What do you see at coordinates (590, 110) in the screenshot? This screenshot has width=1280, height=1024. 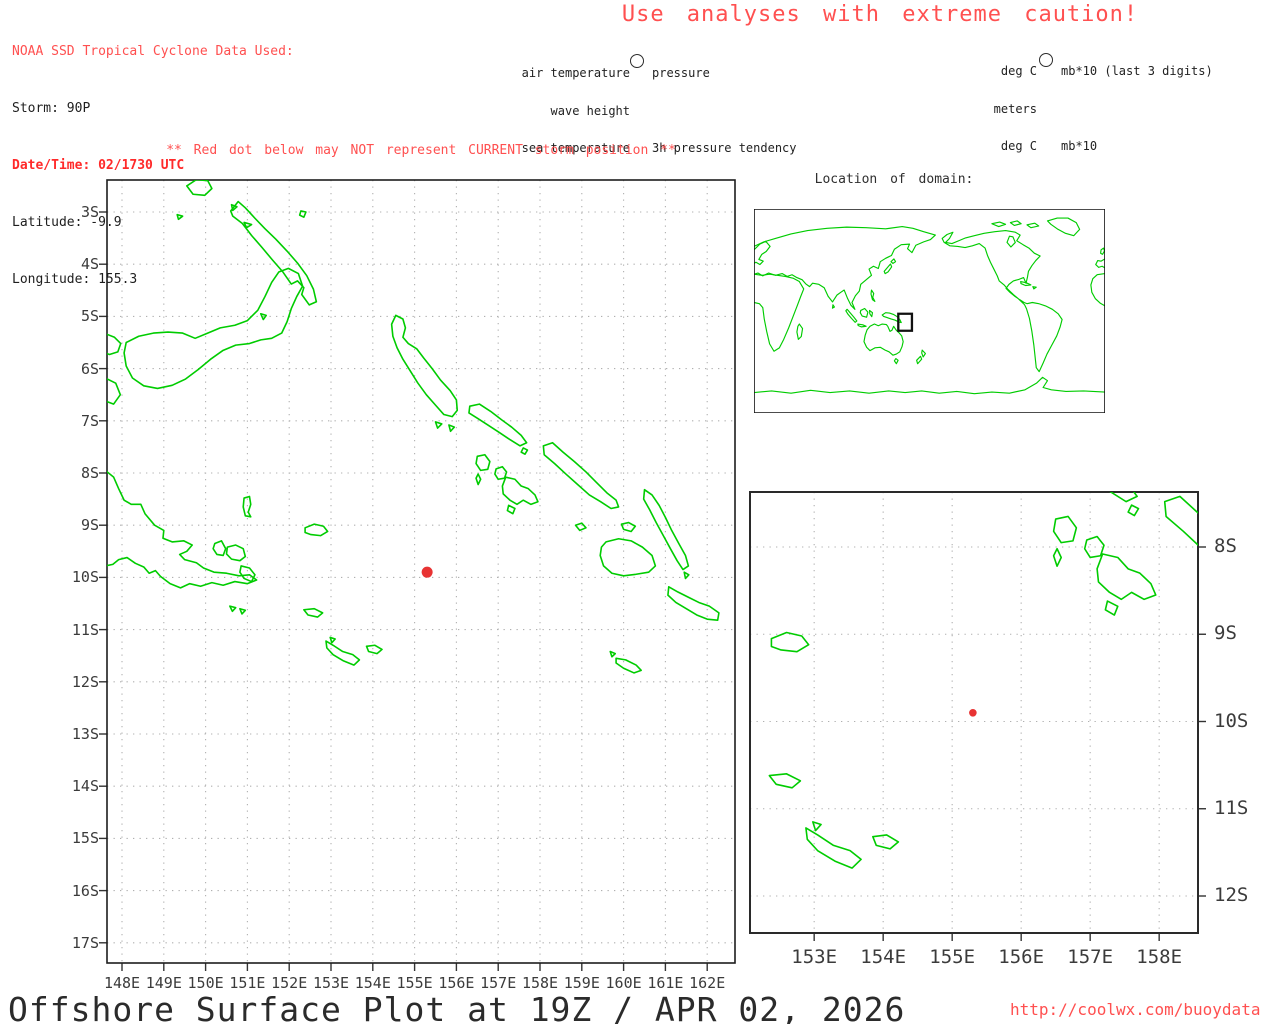 I see `legend-wave-height: wave height` at bounding box center [590, 110].